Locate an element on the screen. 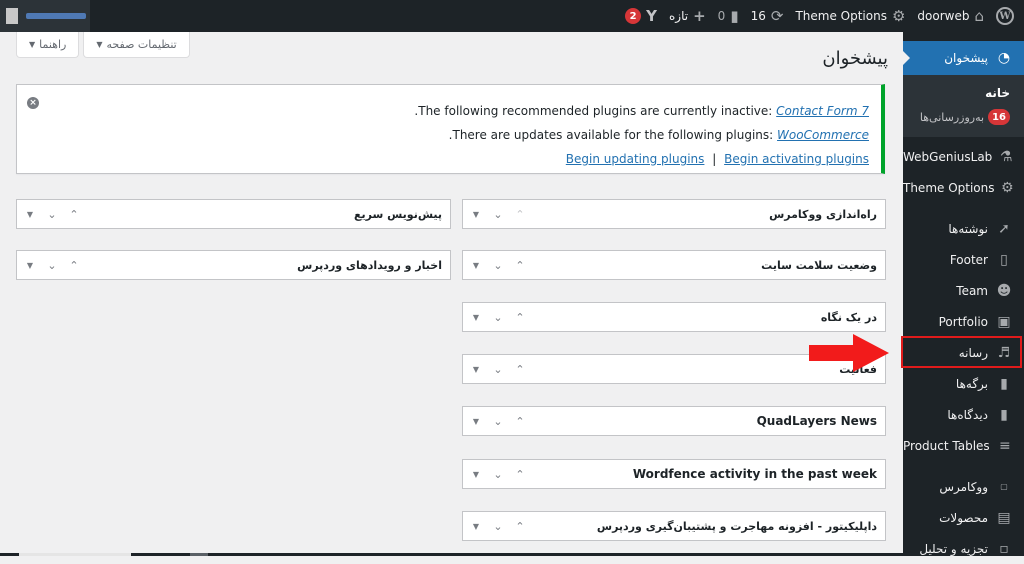 The height and width of the screenshot is (564, 1024). site-icon is located at coordinates (12, 16).